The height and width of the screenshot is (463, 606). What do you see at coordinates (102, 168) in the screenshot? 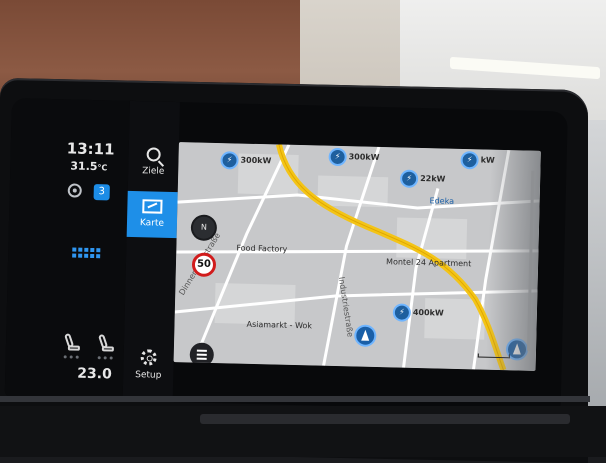
I see `temp-unit: °C` at bounding box center [102, 168].